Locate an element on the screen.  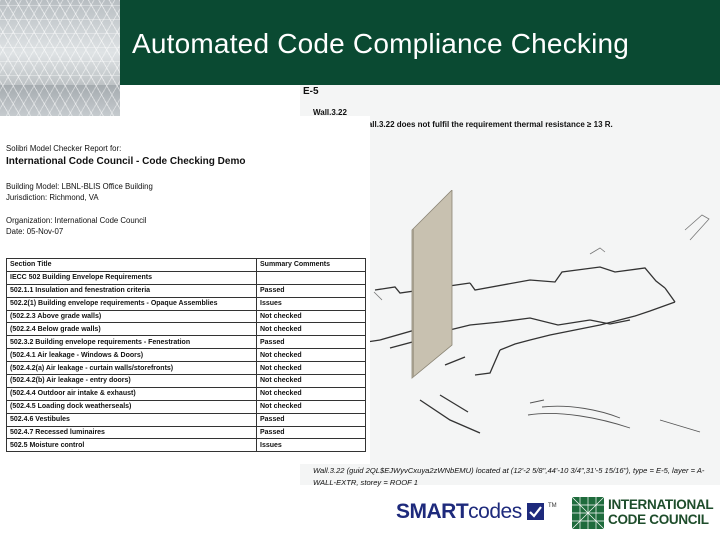
header-photo-extension is located at coordinates (60, 101).